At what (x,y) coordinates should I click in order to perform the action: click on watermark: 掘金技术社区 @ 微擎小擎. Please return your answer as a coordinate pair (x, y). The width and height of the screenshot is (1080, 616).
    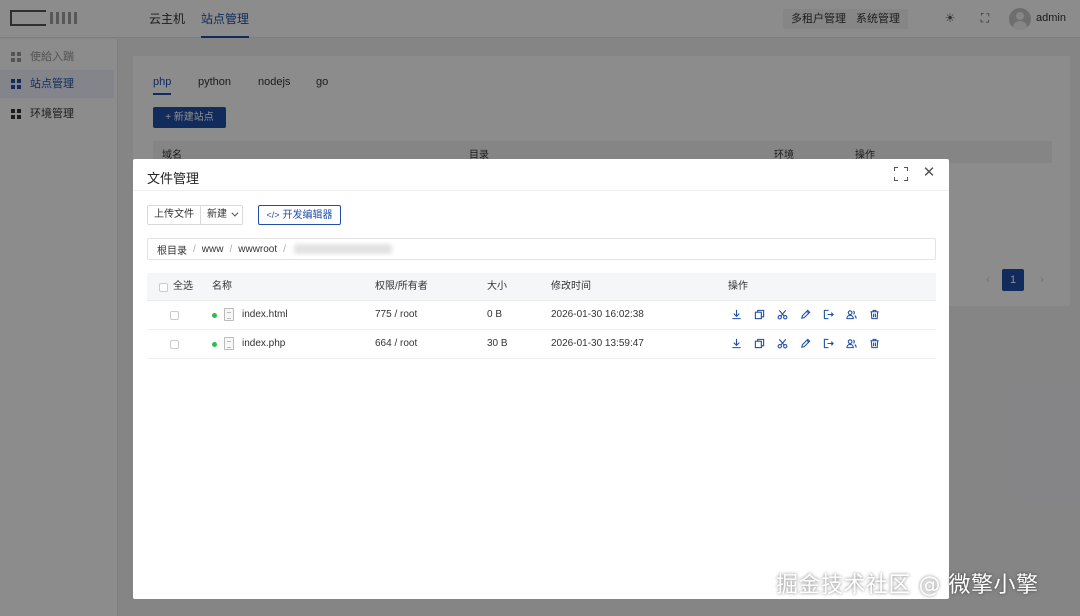
    Looking at the image, I should click on (907, 585).